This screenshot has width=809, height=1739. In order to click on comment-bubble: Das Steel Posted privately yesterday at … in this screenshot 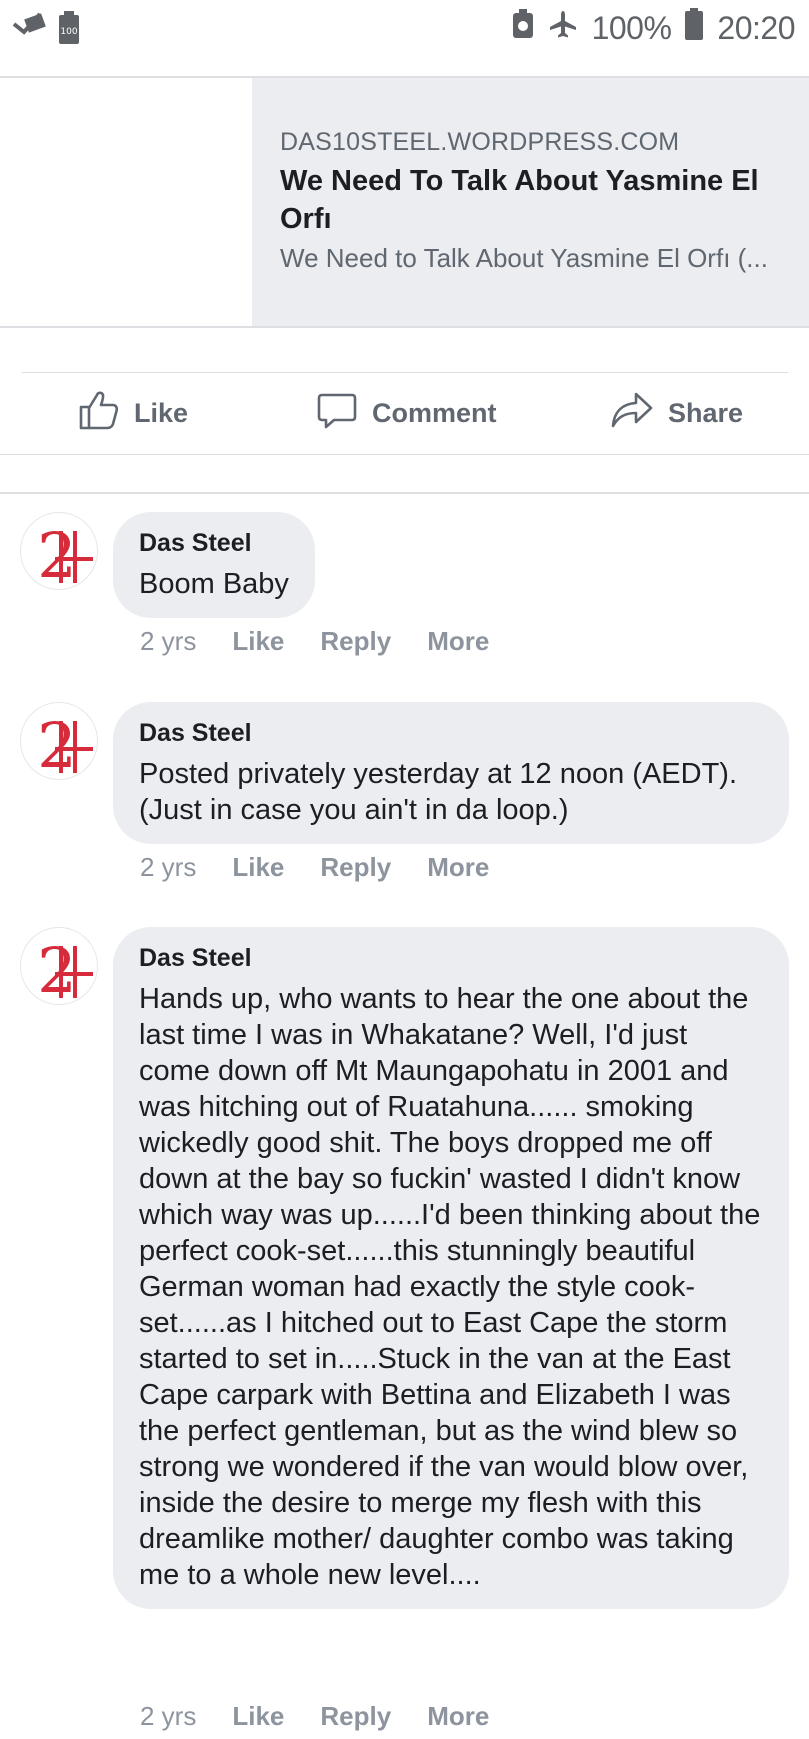, I will do `click(451, 773)`.